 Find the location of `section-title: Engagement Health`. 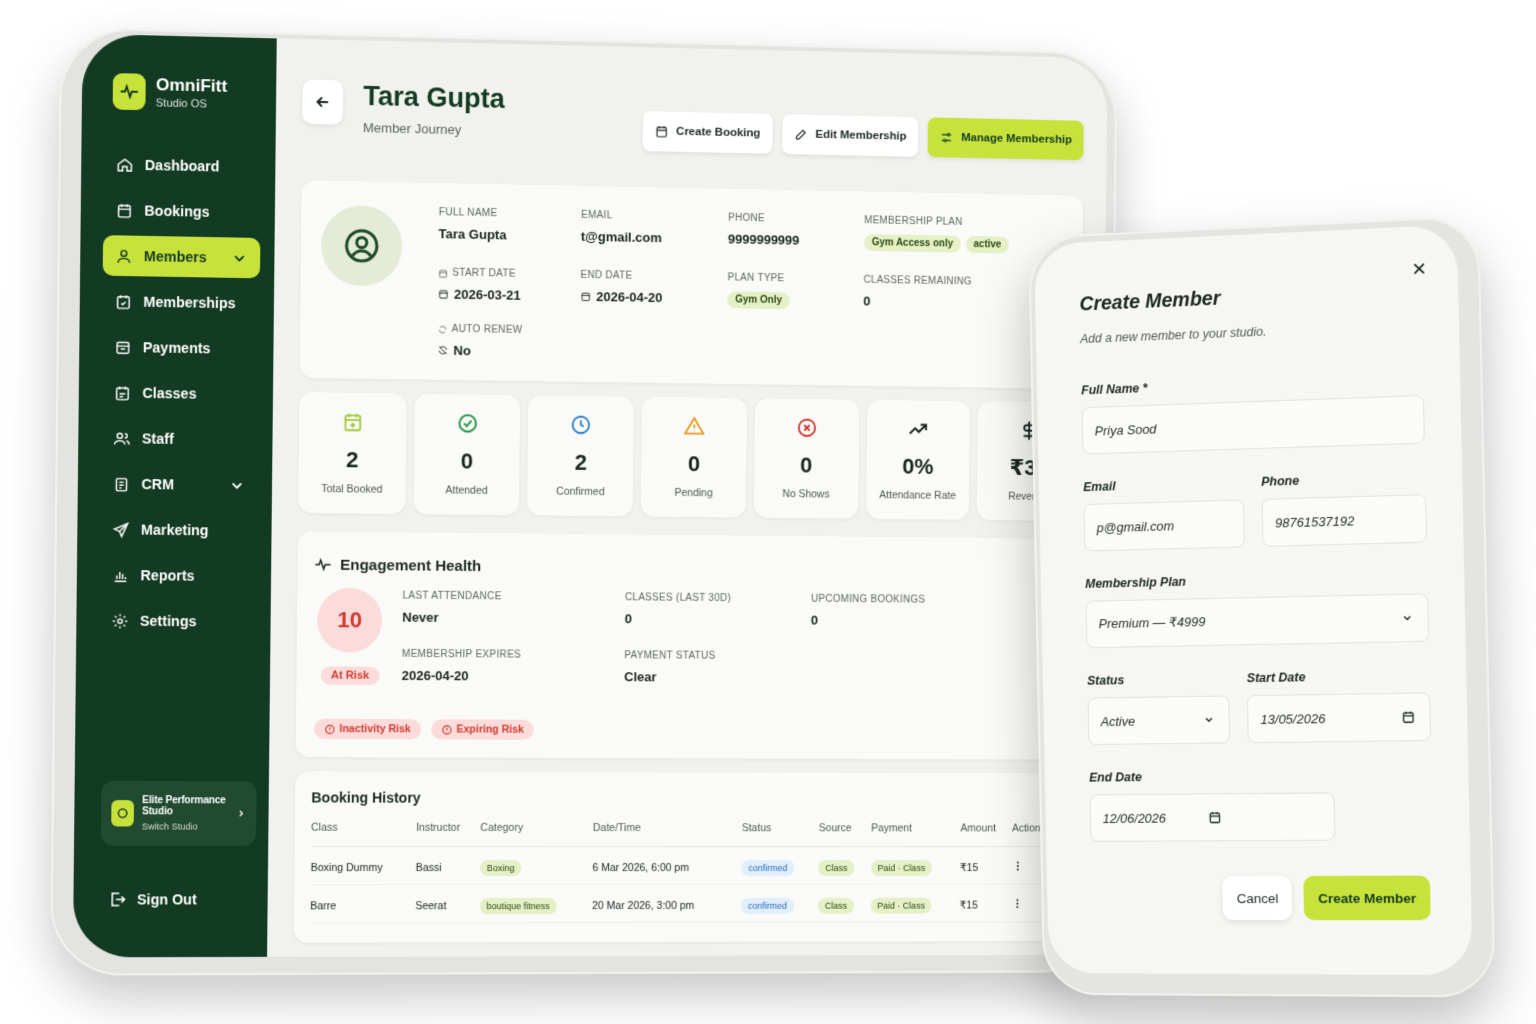

section-title: Engagement Health is located at coordinates (398, 565).